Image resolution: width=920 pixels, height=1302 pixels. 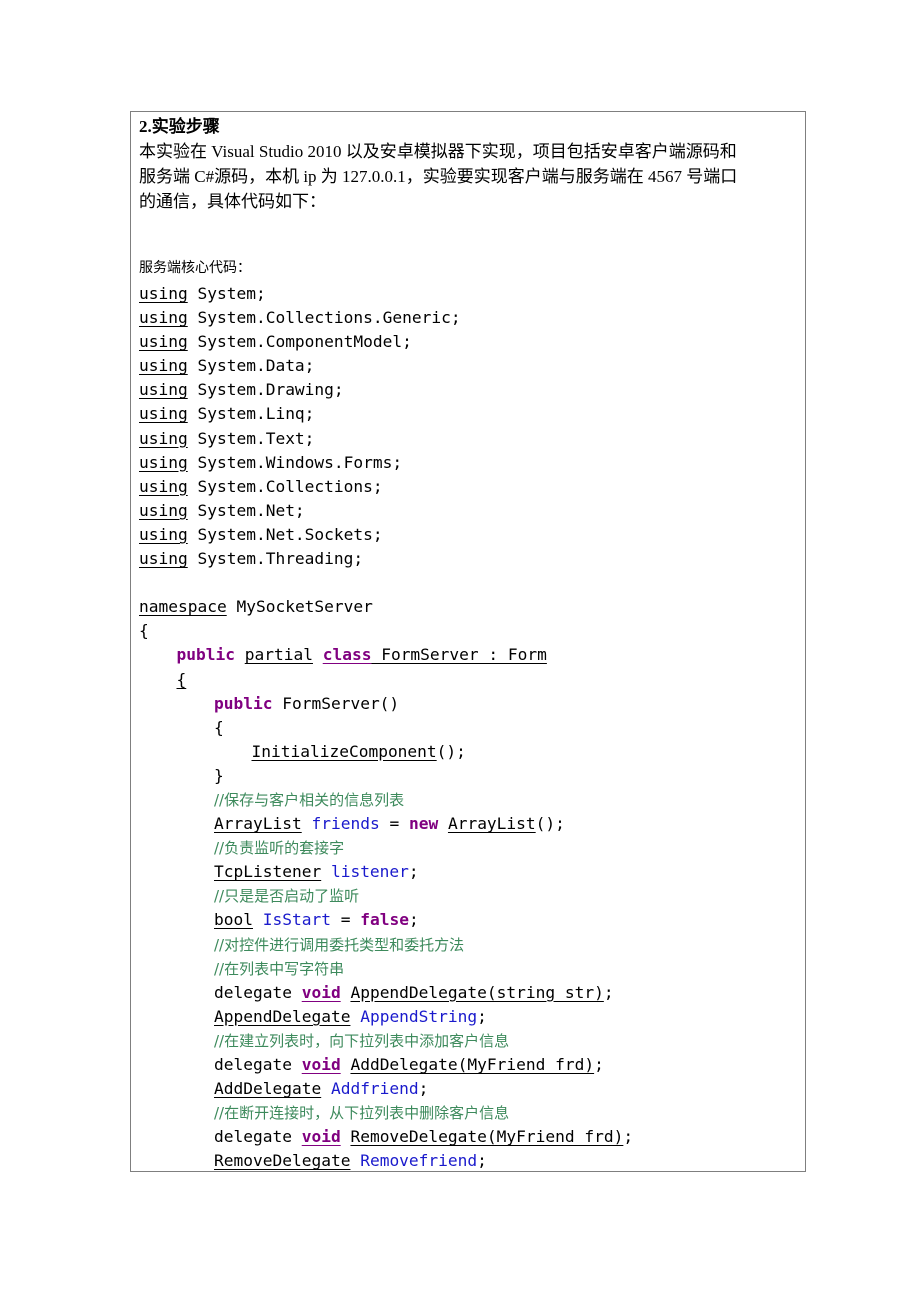 What do you see at coordinates (275, 559) in the screenshot?
I see `code-token: System.Threading;` at bounding box center [275, 559].